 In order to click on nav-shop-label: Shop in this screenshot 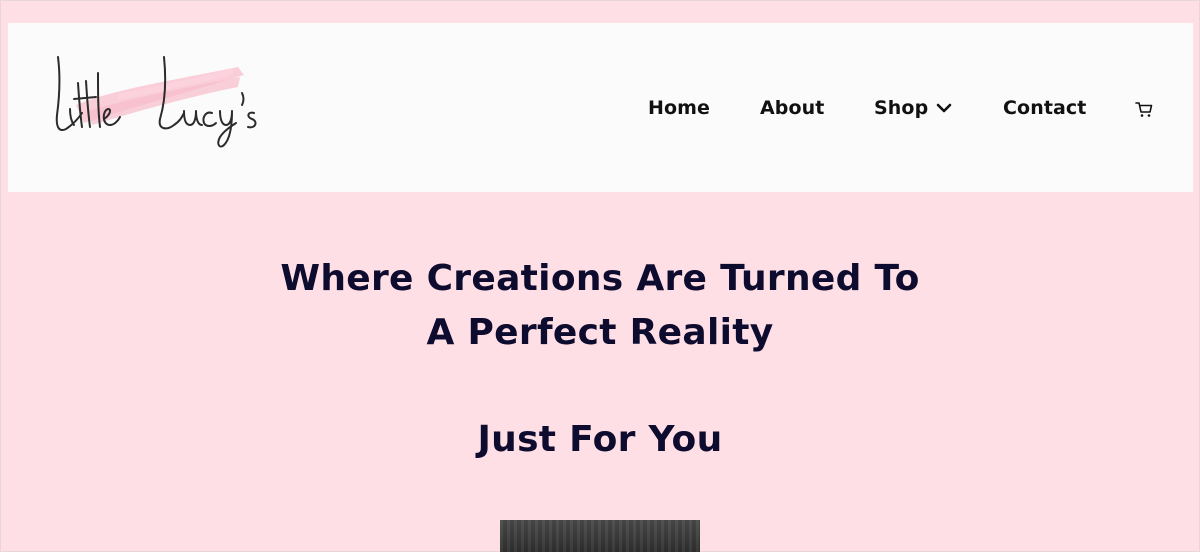, I will do `click(901, 108)`.